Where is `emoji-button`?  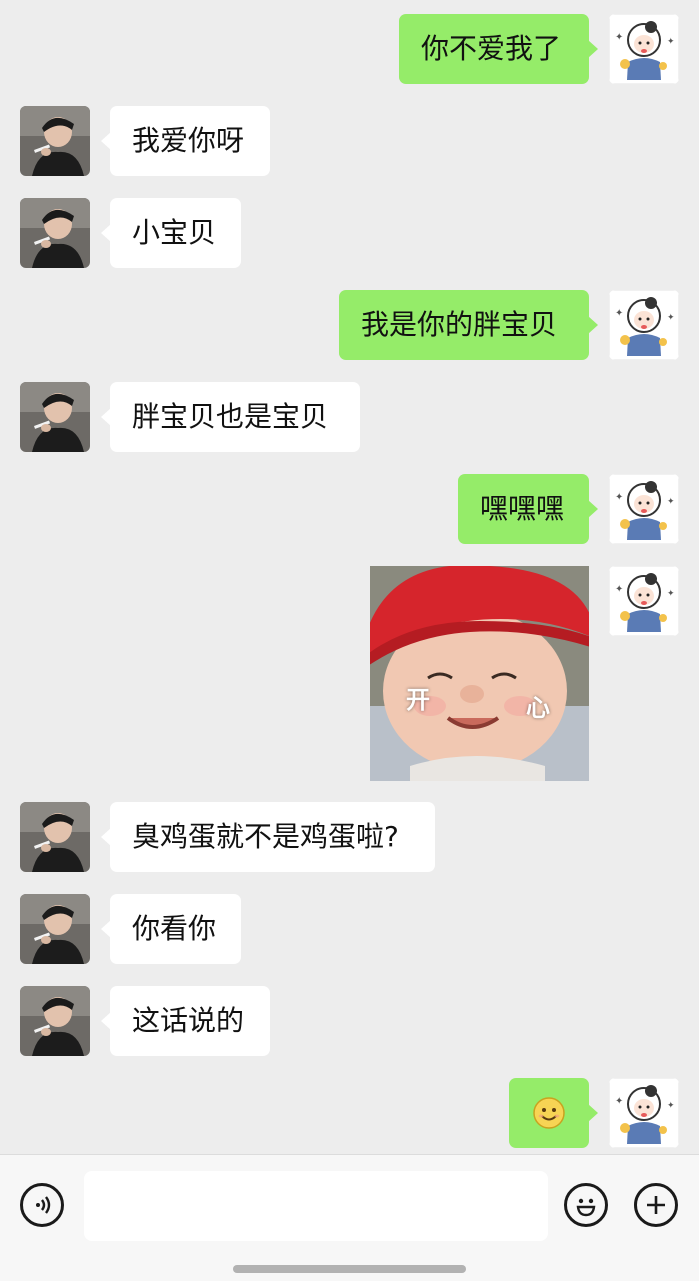 emoji-button is located at coordinates (586, 1205).